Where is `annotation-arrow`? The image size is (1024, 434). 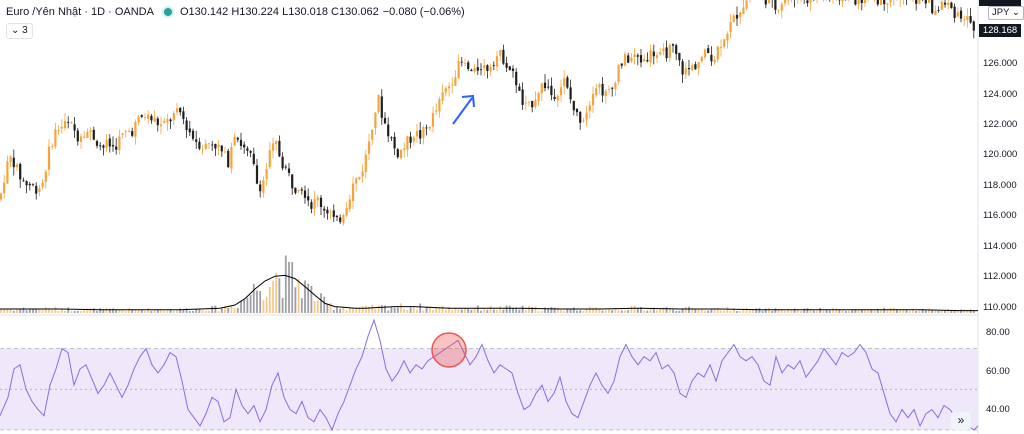 annotation-arrow is located at coordinates (463, 109).